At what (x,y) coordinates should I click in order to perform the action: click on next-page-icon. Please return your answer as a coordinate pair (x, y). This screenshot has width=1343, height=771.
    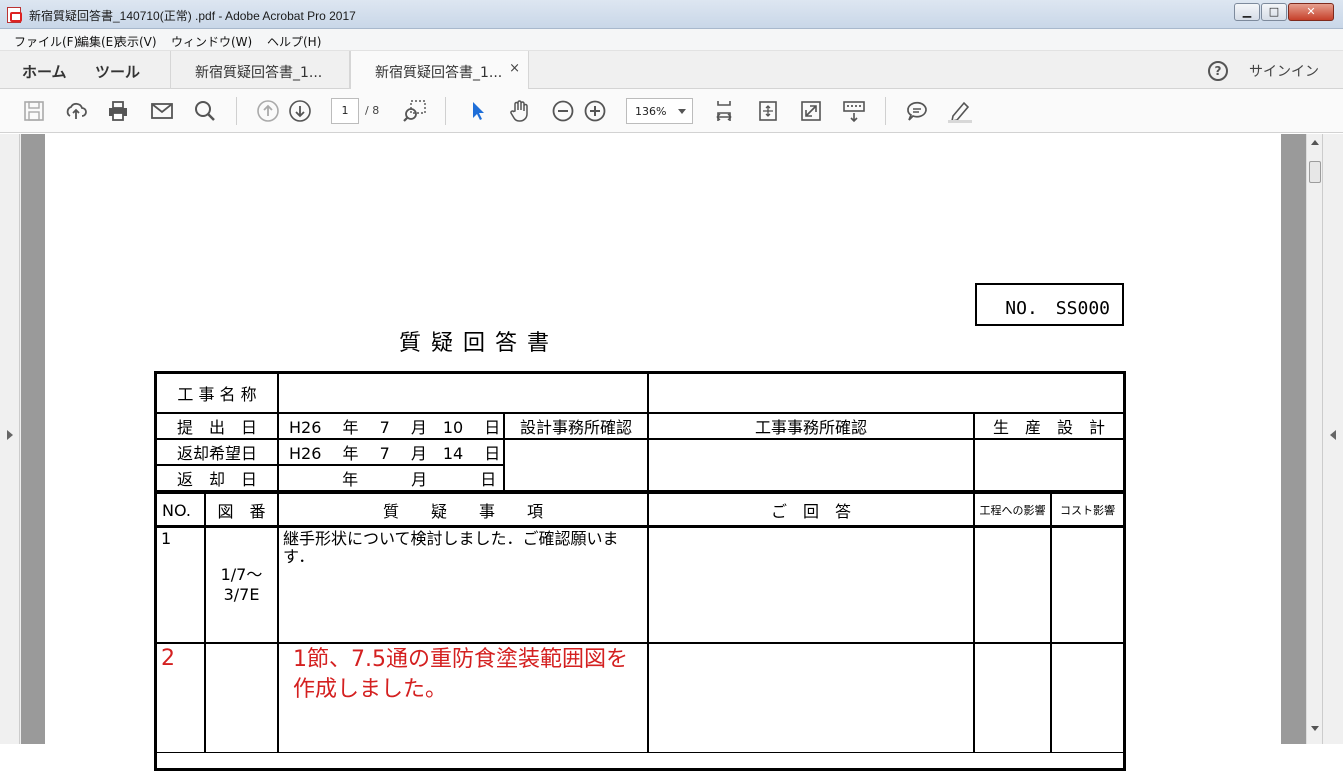
    Looking at the image, I should click on (300, 111).